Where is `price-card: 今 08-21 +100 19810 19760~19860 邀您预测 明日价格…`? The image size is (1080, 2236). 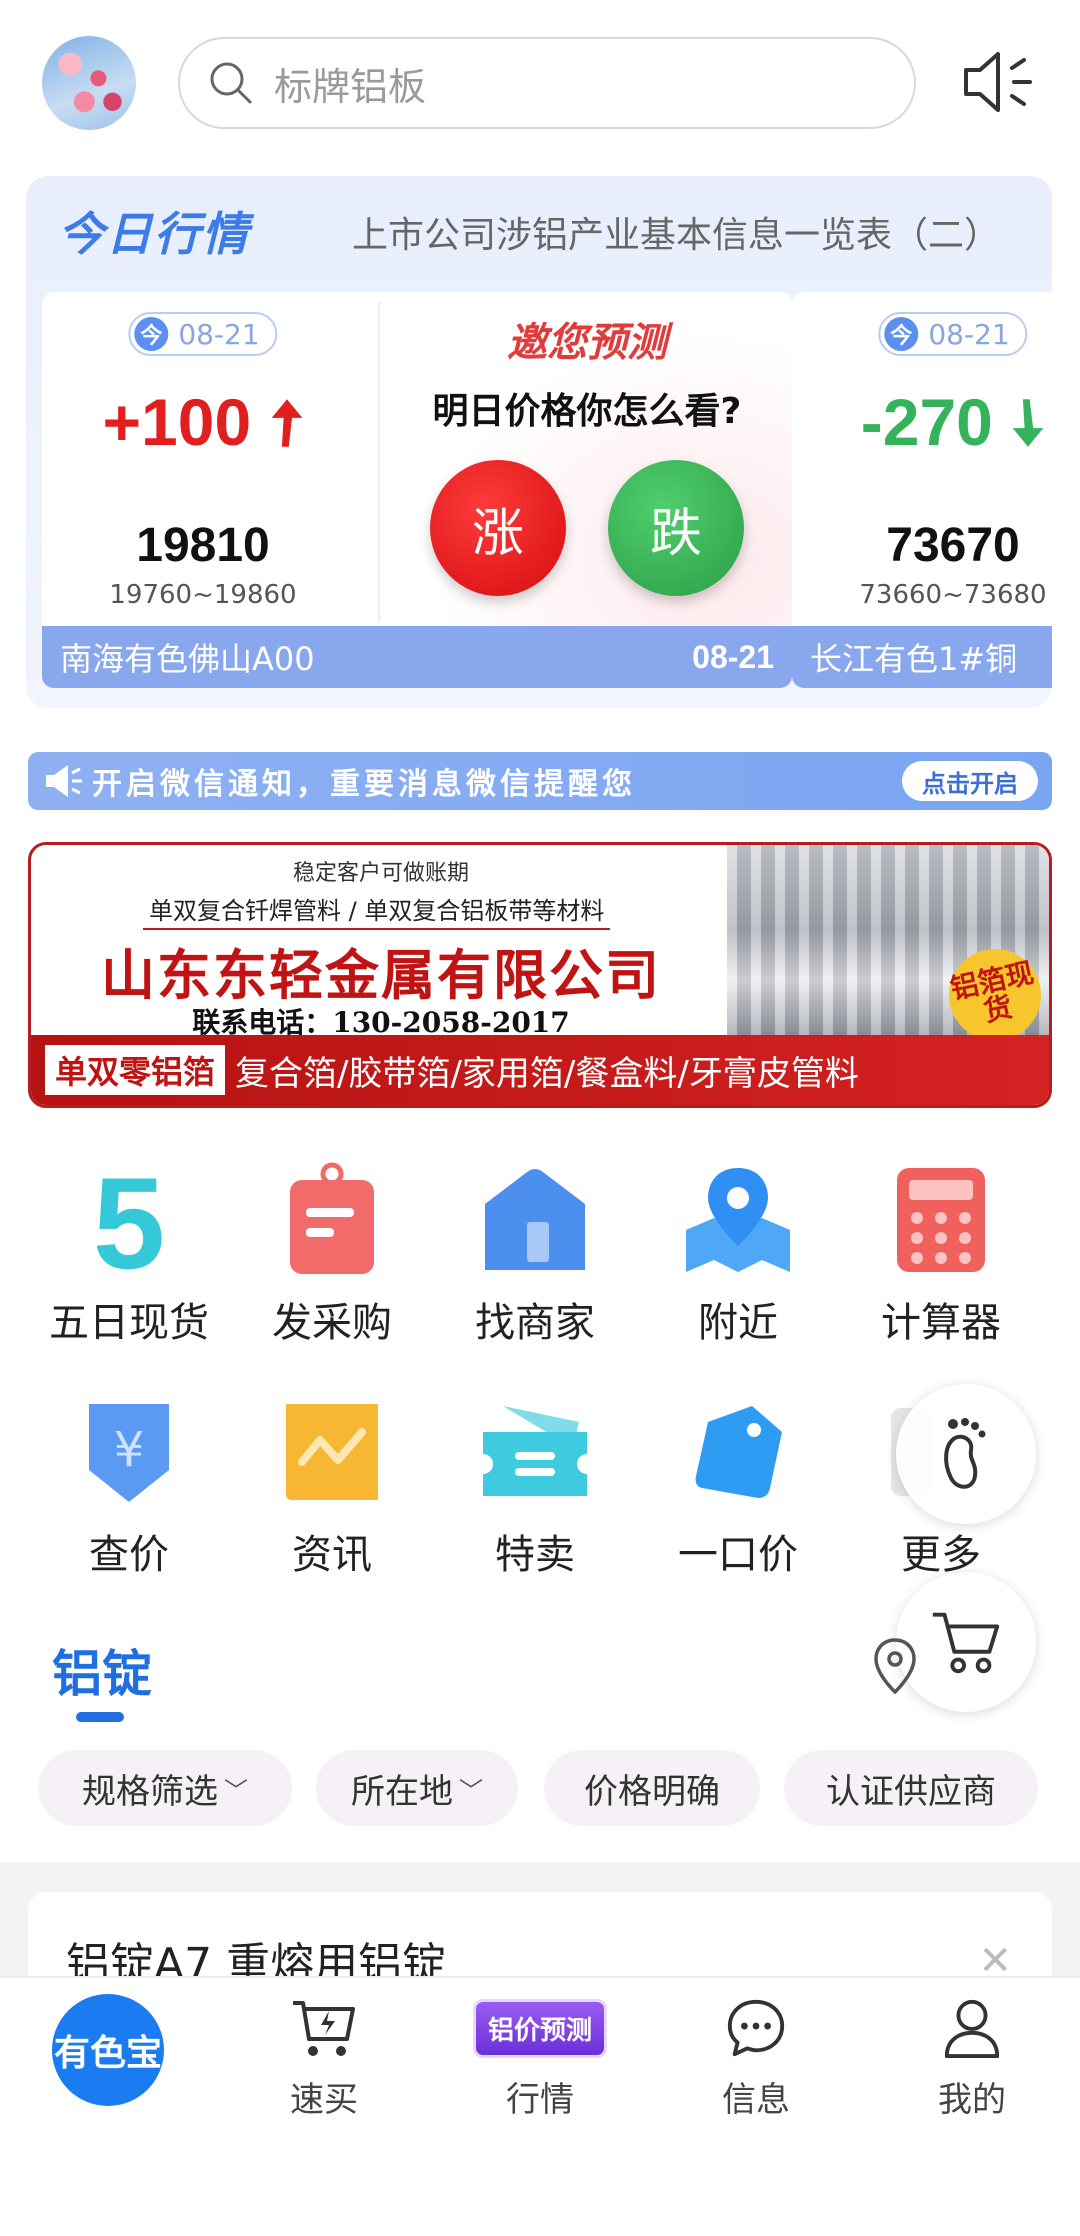 price-card: 今 08-21 +100 19810 19760~19860 邀您预测 明日价格… is located at coordinates (417, 490).